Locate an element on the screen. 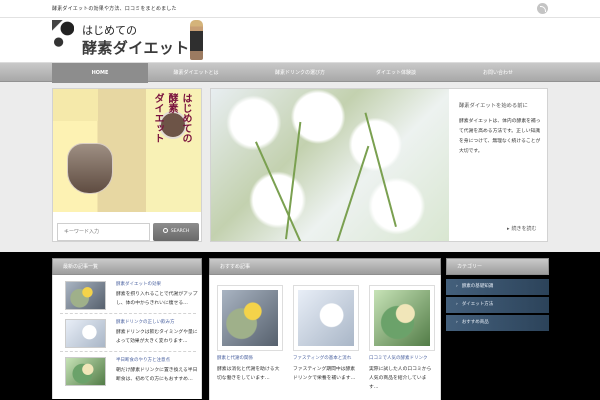  rss-icon is located at coordinates (542, 8).